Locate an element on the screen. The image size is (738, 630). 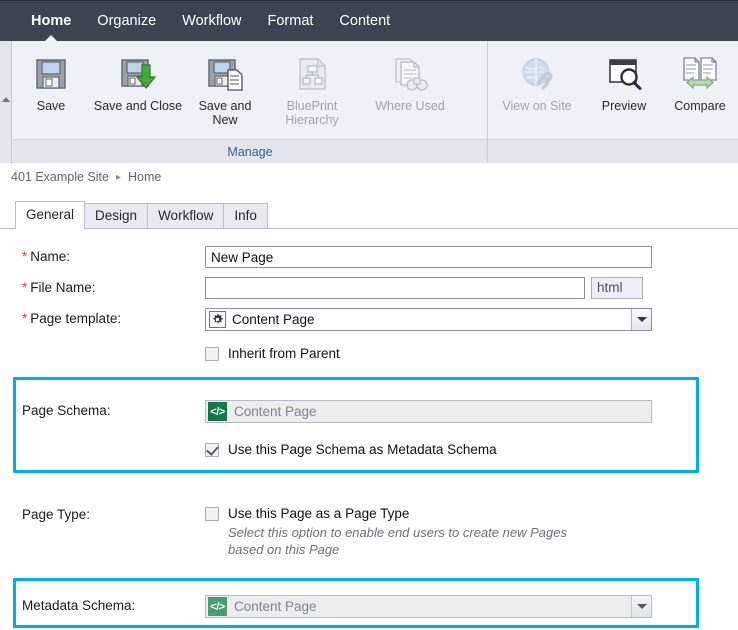
use-page-schema-as-metadata-label: Use this Page Schema as Metadata Schema is located at coordinates (362, 449).